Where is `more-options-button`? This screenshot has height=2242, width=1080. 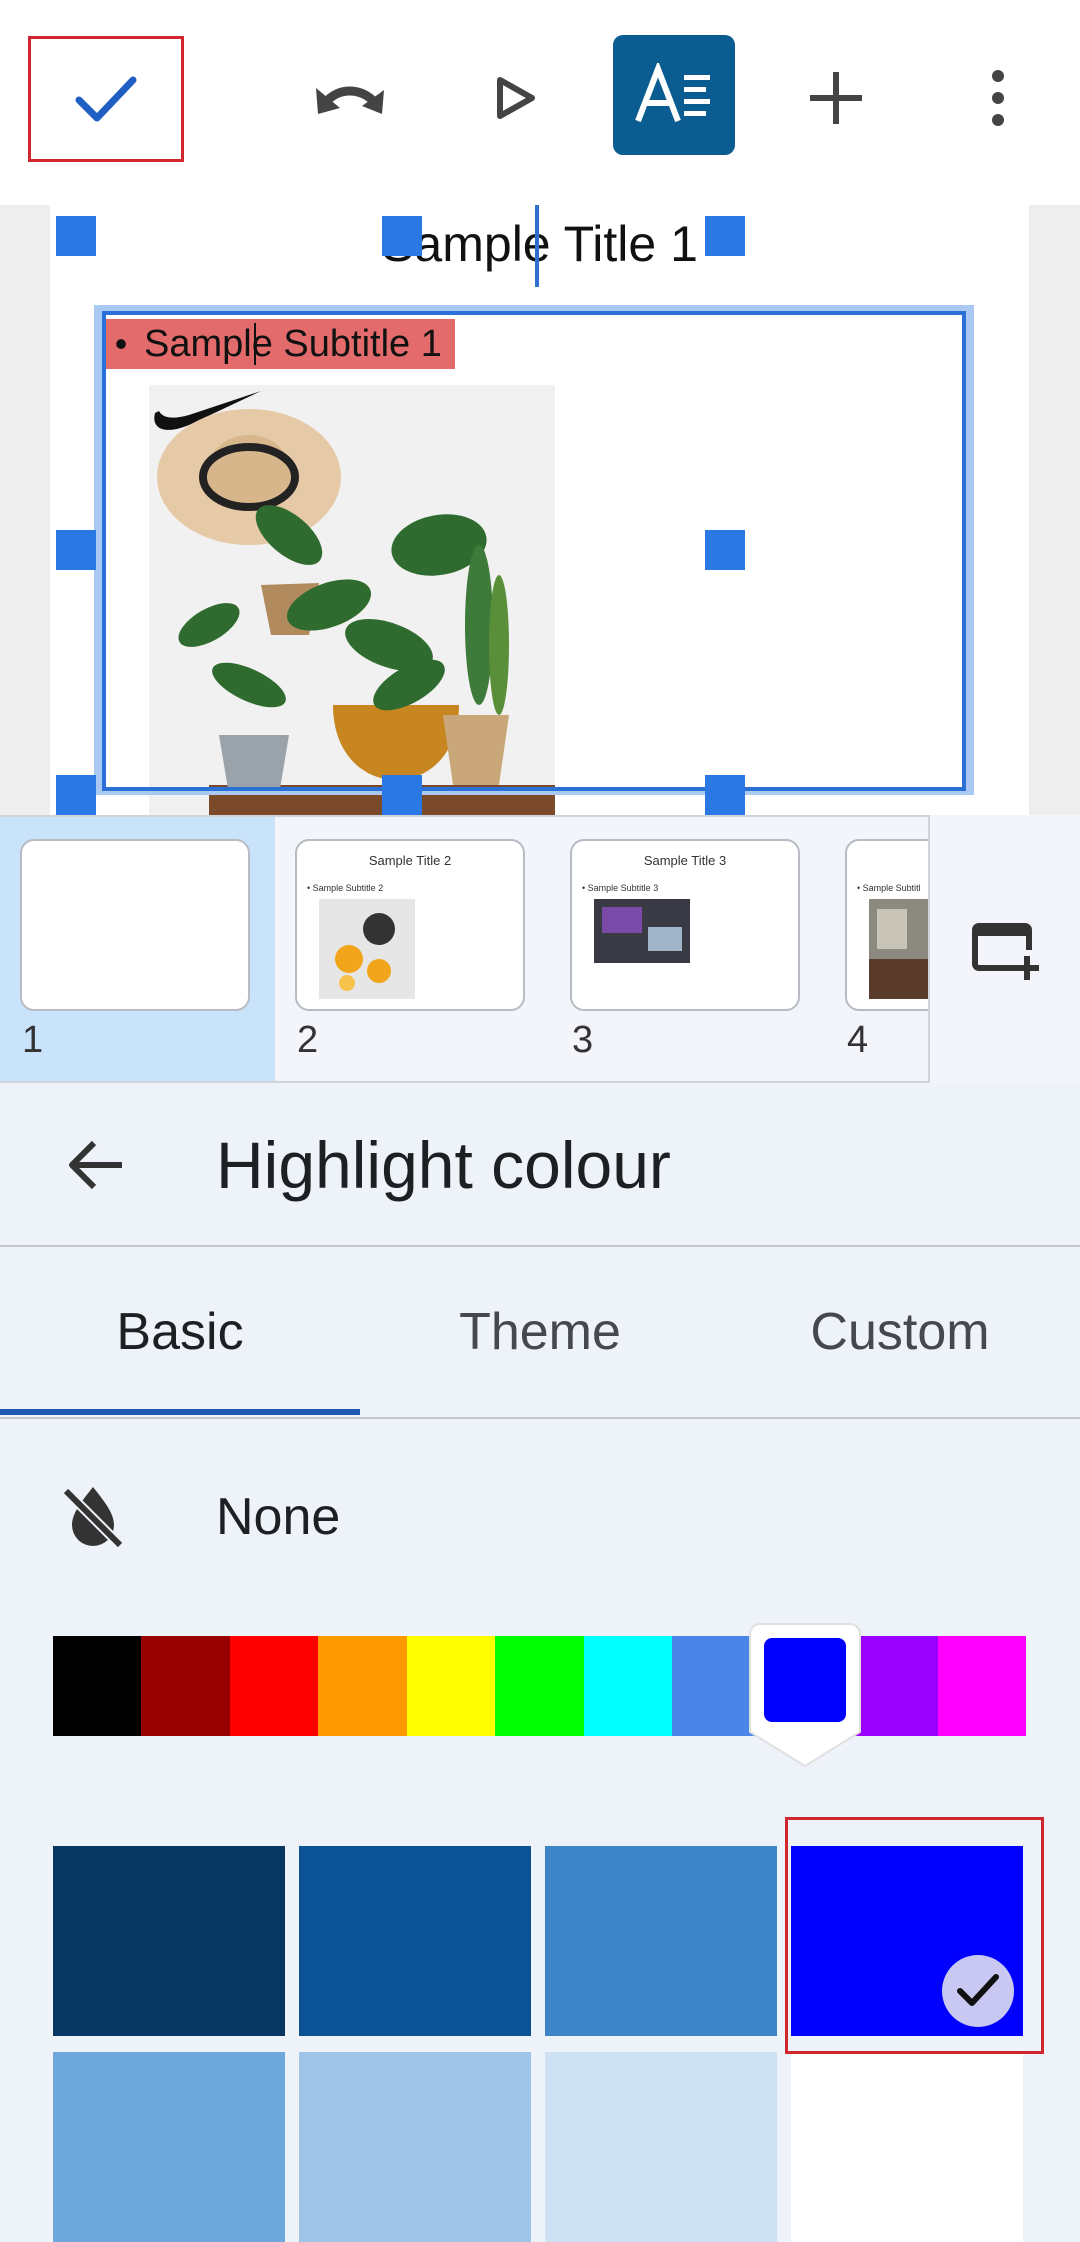
more-options-button is located at coordinates (998, 98).